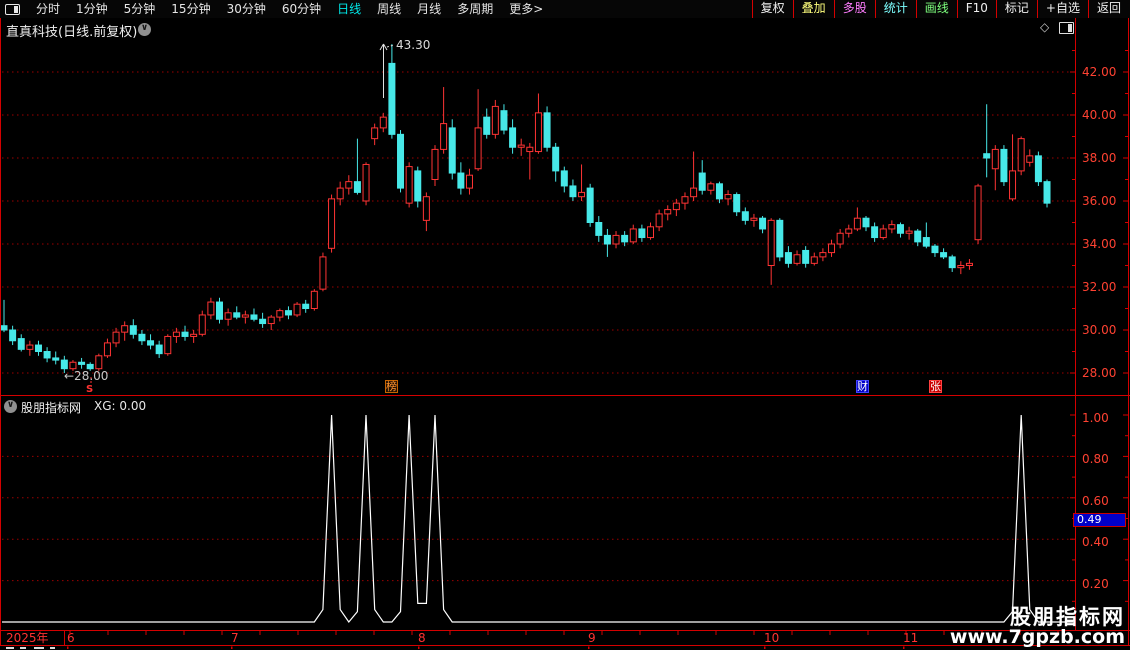 This screenshot has height=650, width=1130. Describe the element at coordinates (854, 9) in the screenshot. I see `menu-multi-stock: 多股` at that location.